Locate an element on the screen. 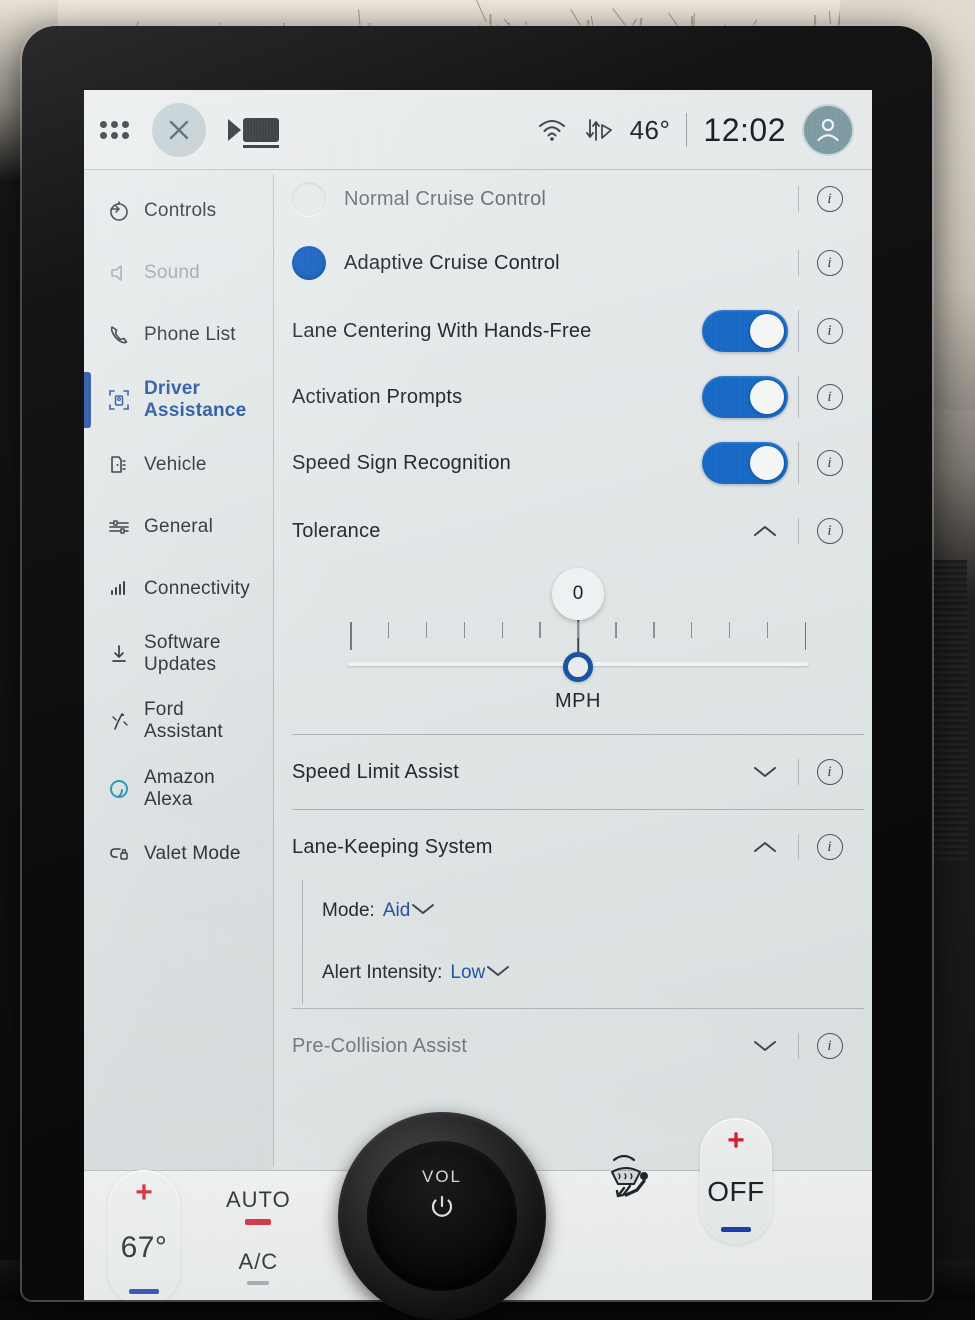  sidebar-item-label: Phone List is located at coordinates (190, 335).